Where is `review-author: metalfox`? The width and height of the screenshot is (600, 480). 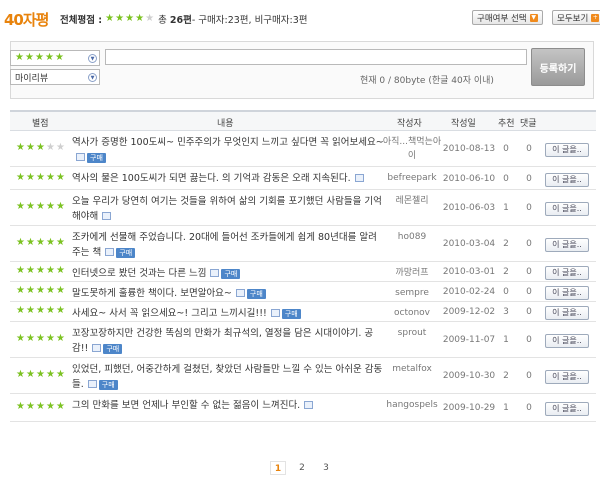
review-author: metalfox is located at coordinates (412, 369).